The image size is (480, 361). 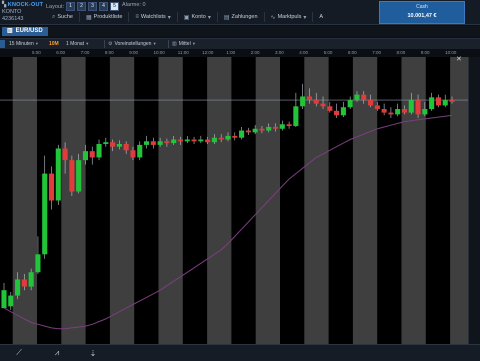 I want to click on cash-balance: Cash 10.001,47 €, so click(x=422, y=12).